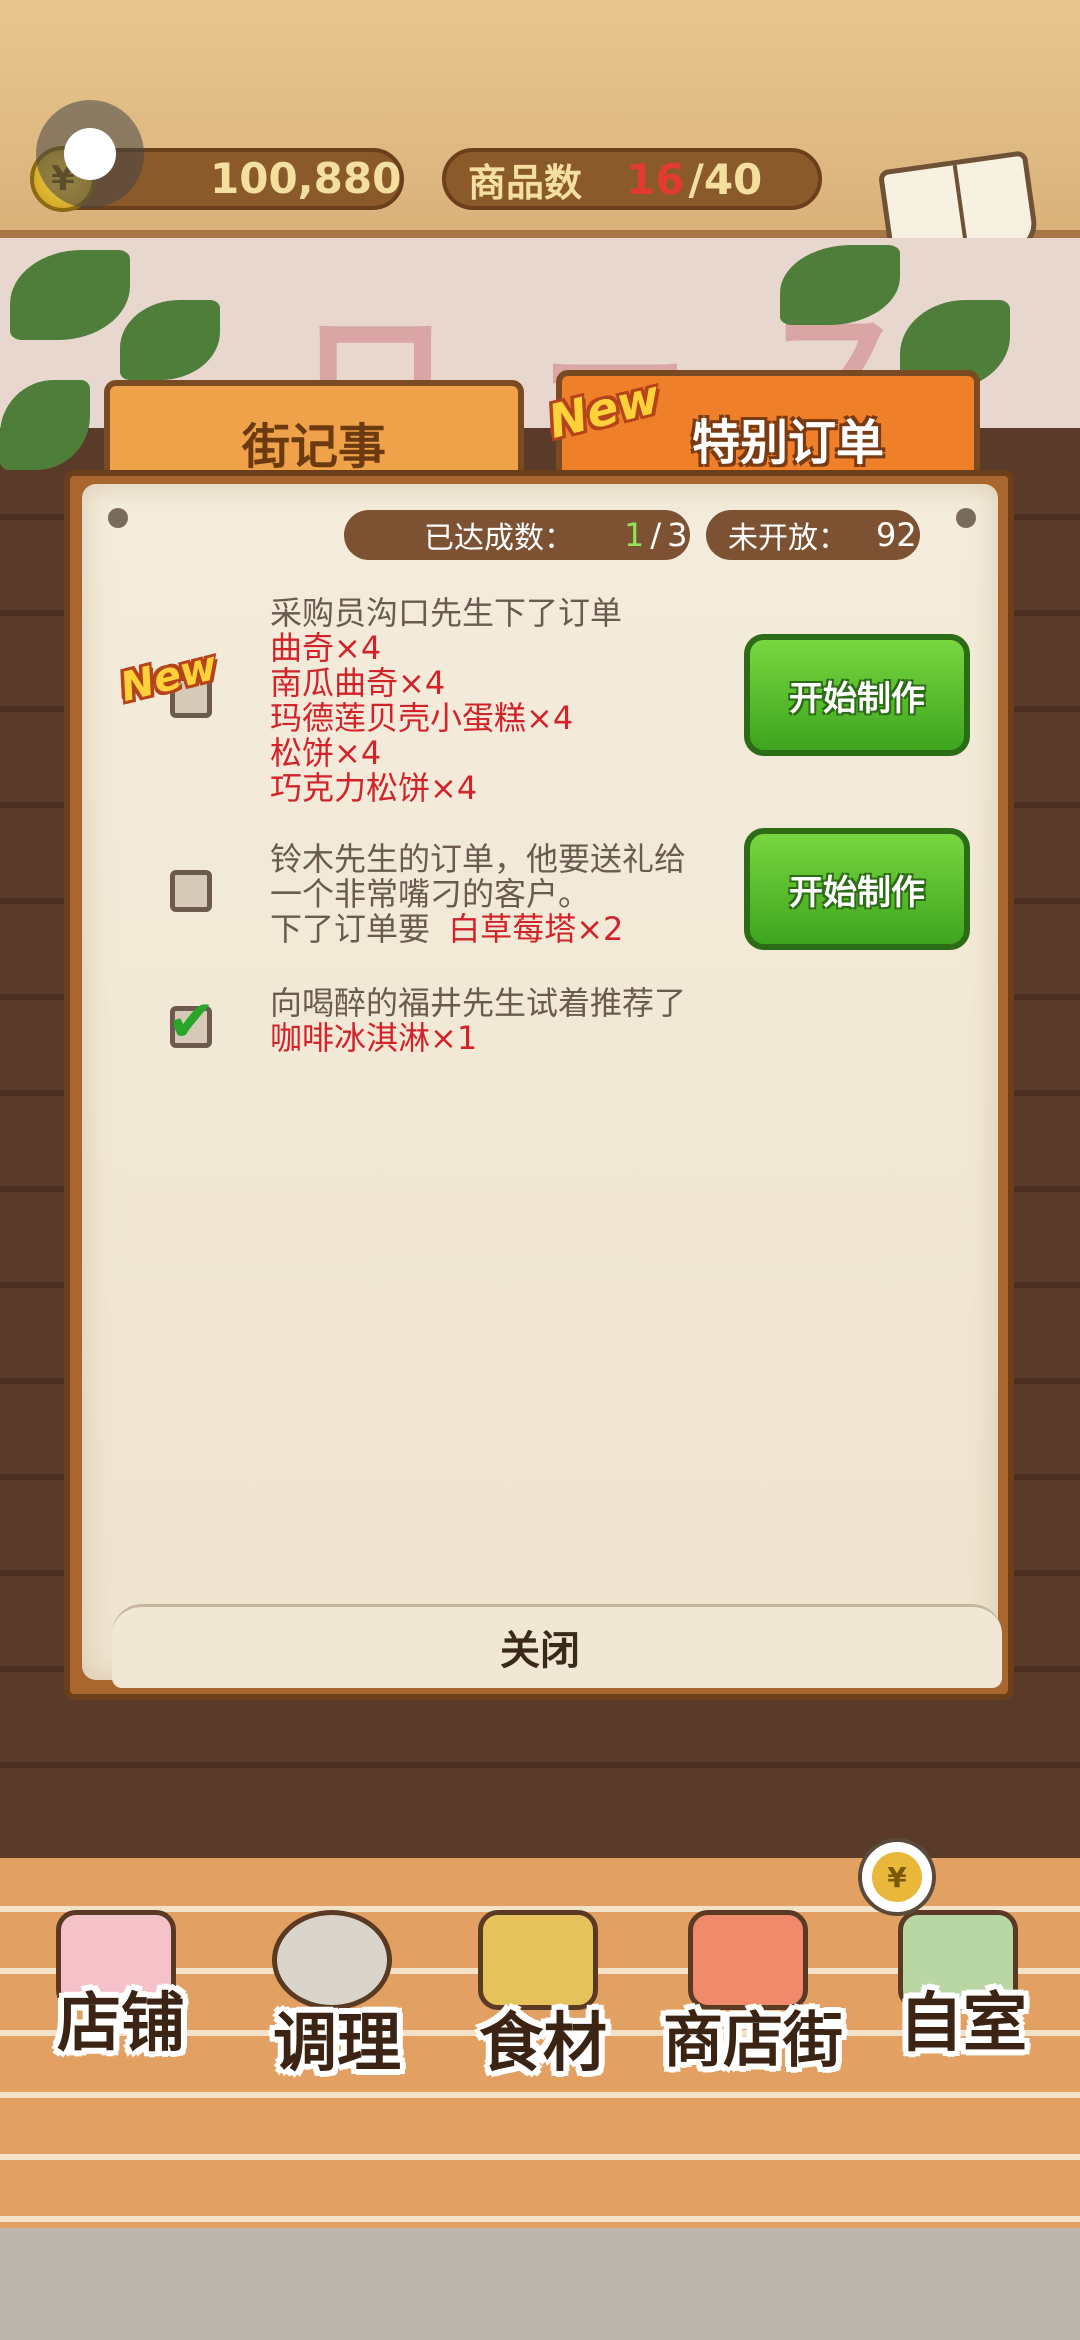 The height and width of the screenshot is (2340, 1080). Describe the element at coordinates (358, 683) in the screenshot. I see `order-line-item: 南瓜曲奇×4` at that location.